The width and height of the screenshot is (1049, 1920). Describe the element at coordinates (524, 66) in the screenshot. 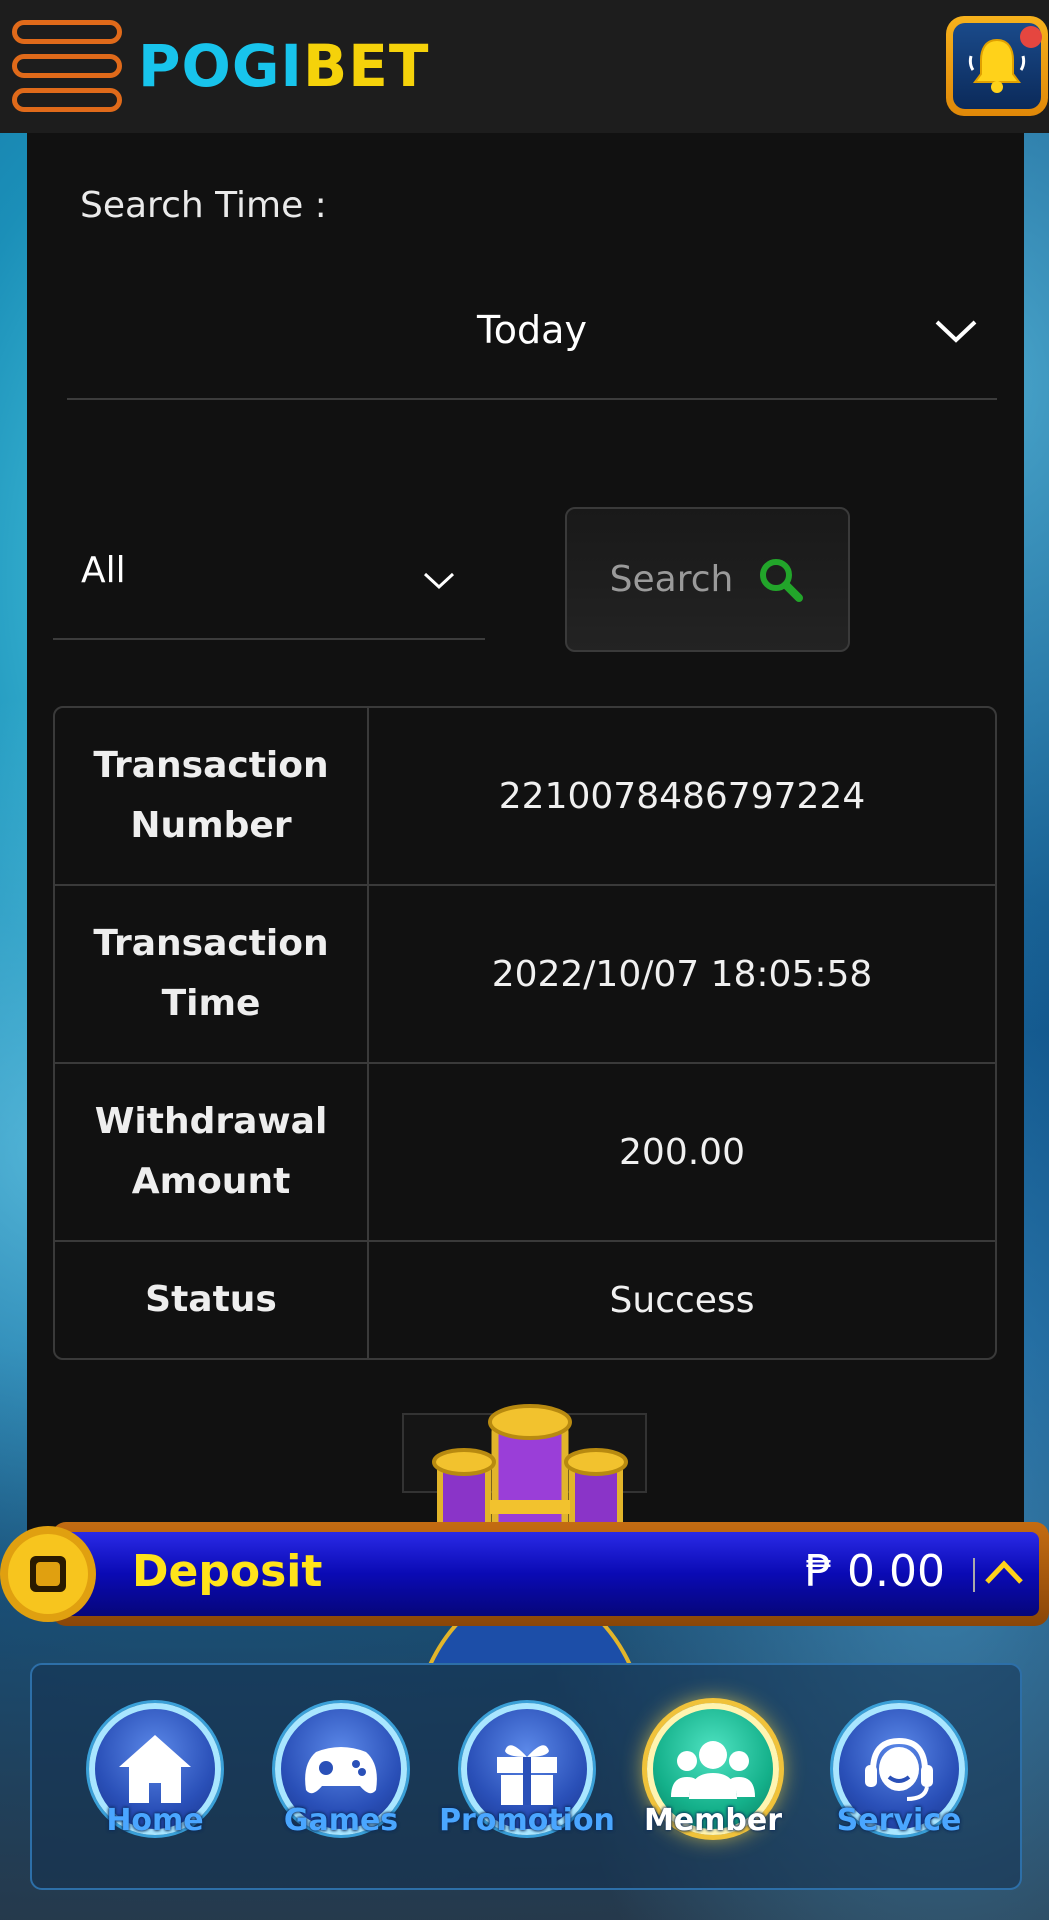

I see `top-header: POGIBET` at that location.